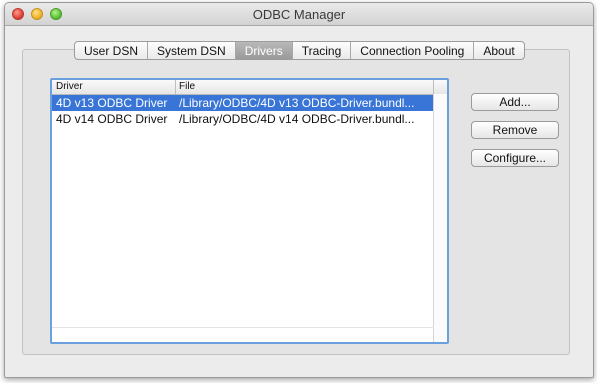 The height and width of the screenshot is (383, 597). What do you see at coordinates (192, 50) in the screenshot?
I see `tab-system-dsn: System DSN` at bounding box center [192, 50].